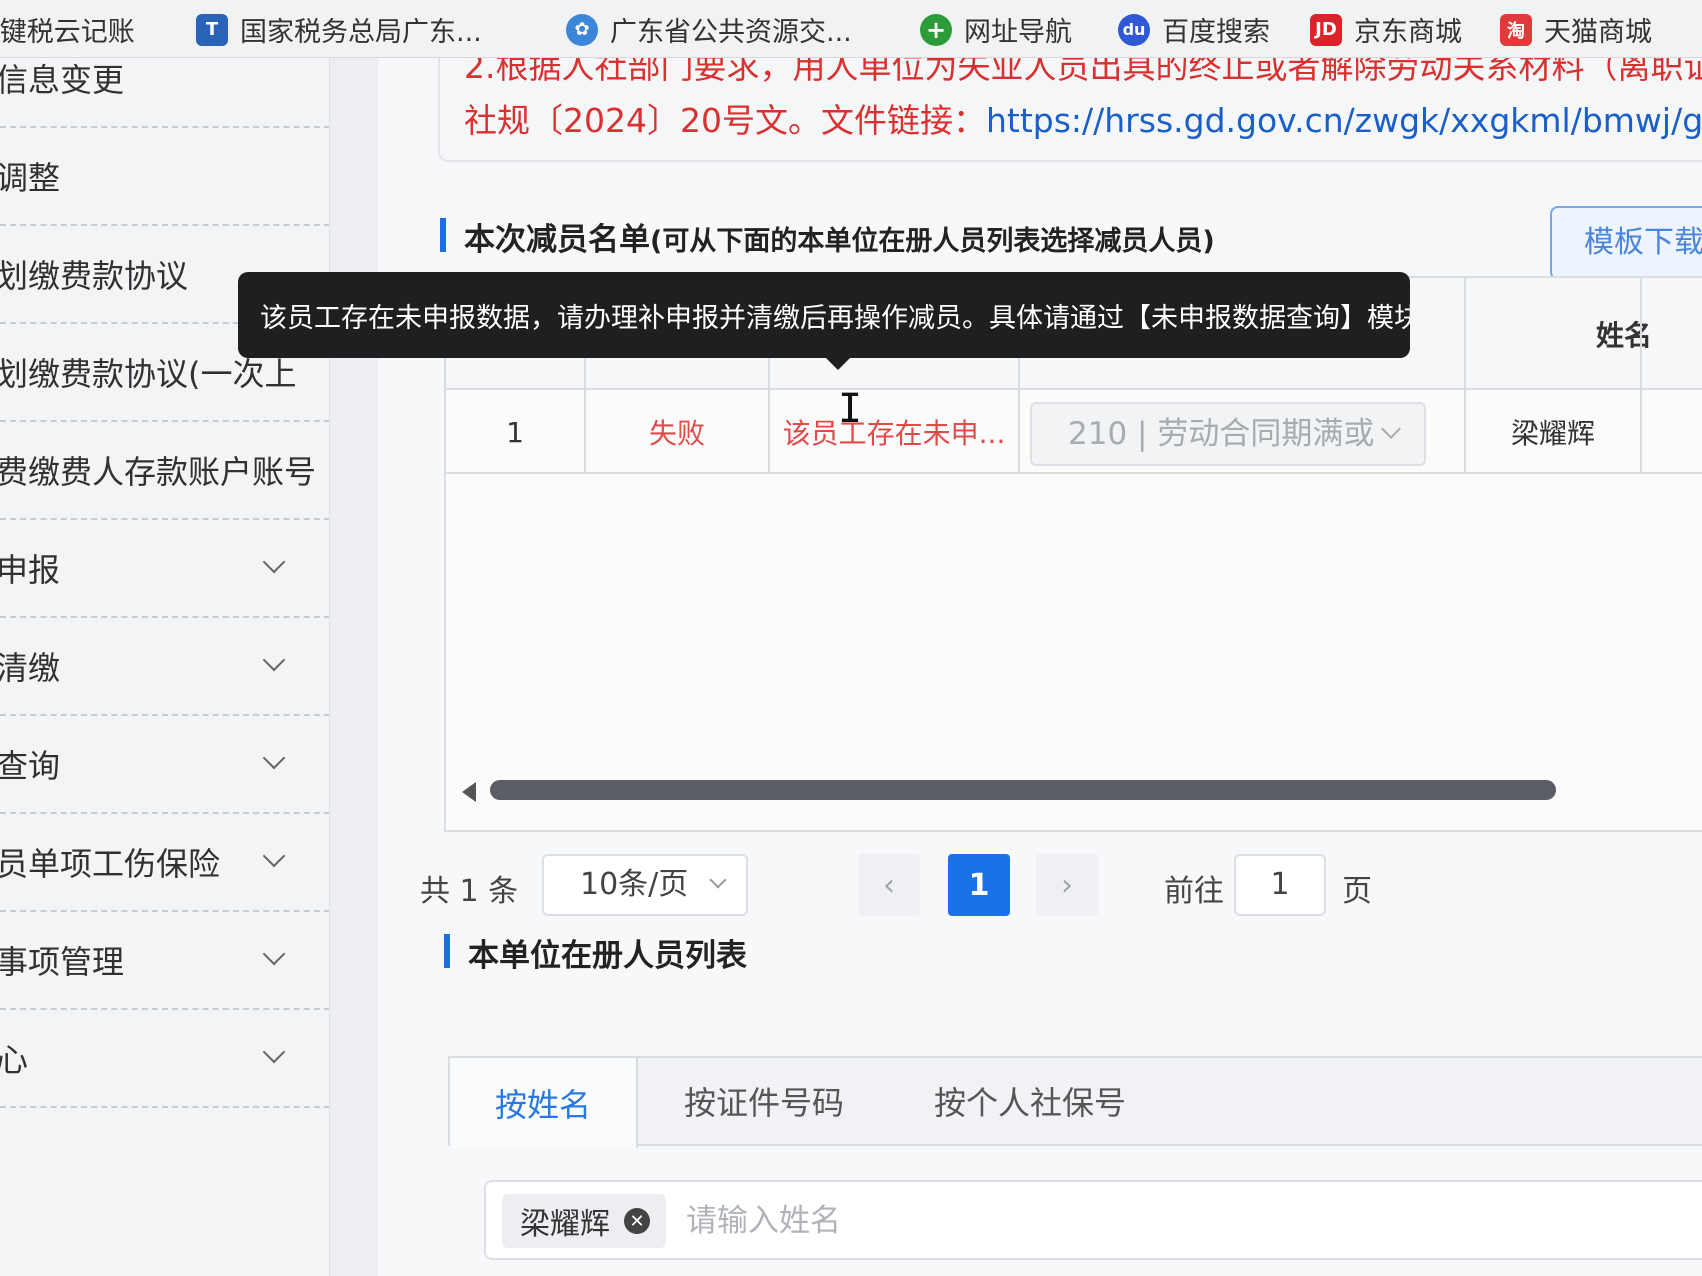  Describe the element at coordinates (94, 276) in the screenshot. I see `sidebar-item-label: 划缴费款协议` at that location.